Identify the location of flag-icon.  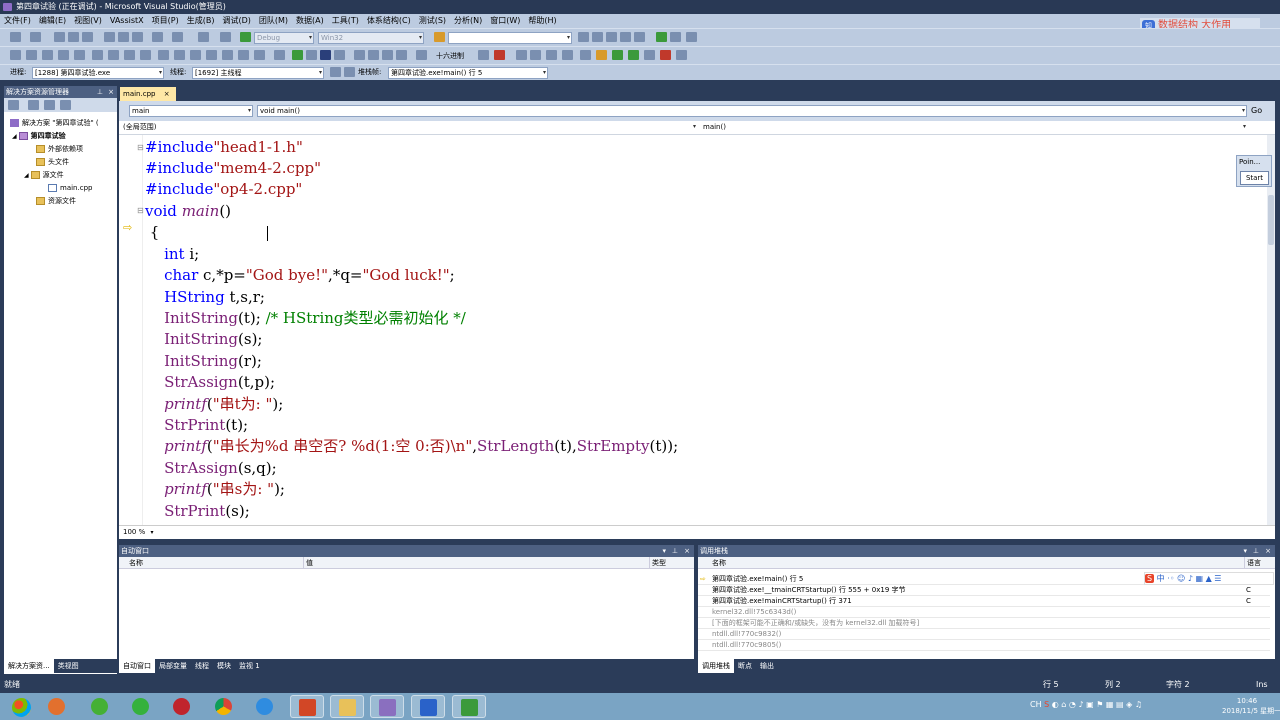
(335, 72).